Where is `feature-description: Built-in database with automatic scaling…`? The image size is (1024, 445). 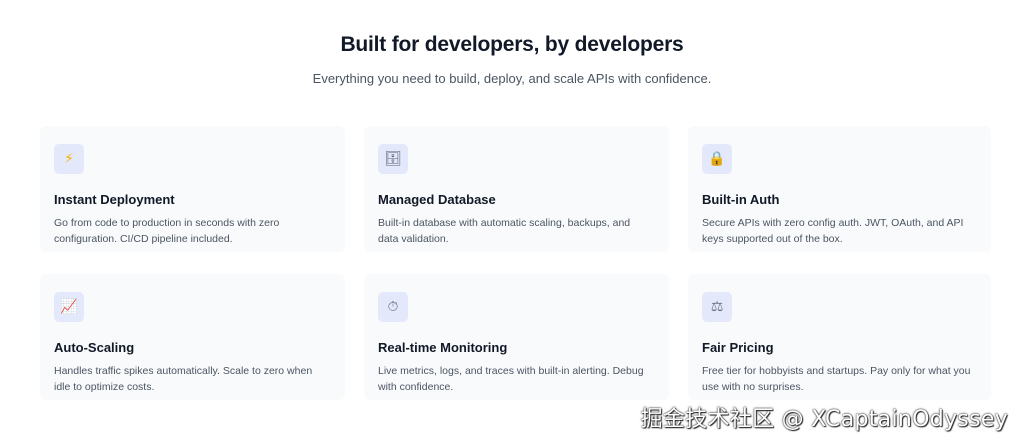 feature-description: Built-in database with automatic scaling… is located at coordinates (504, 231).